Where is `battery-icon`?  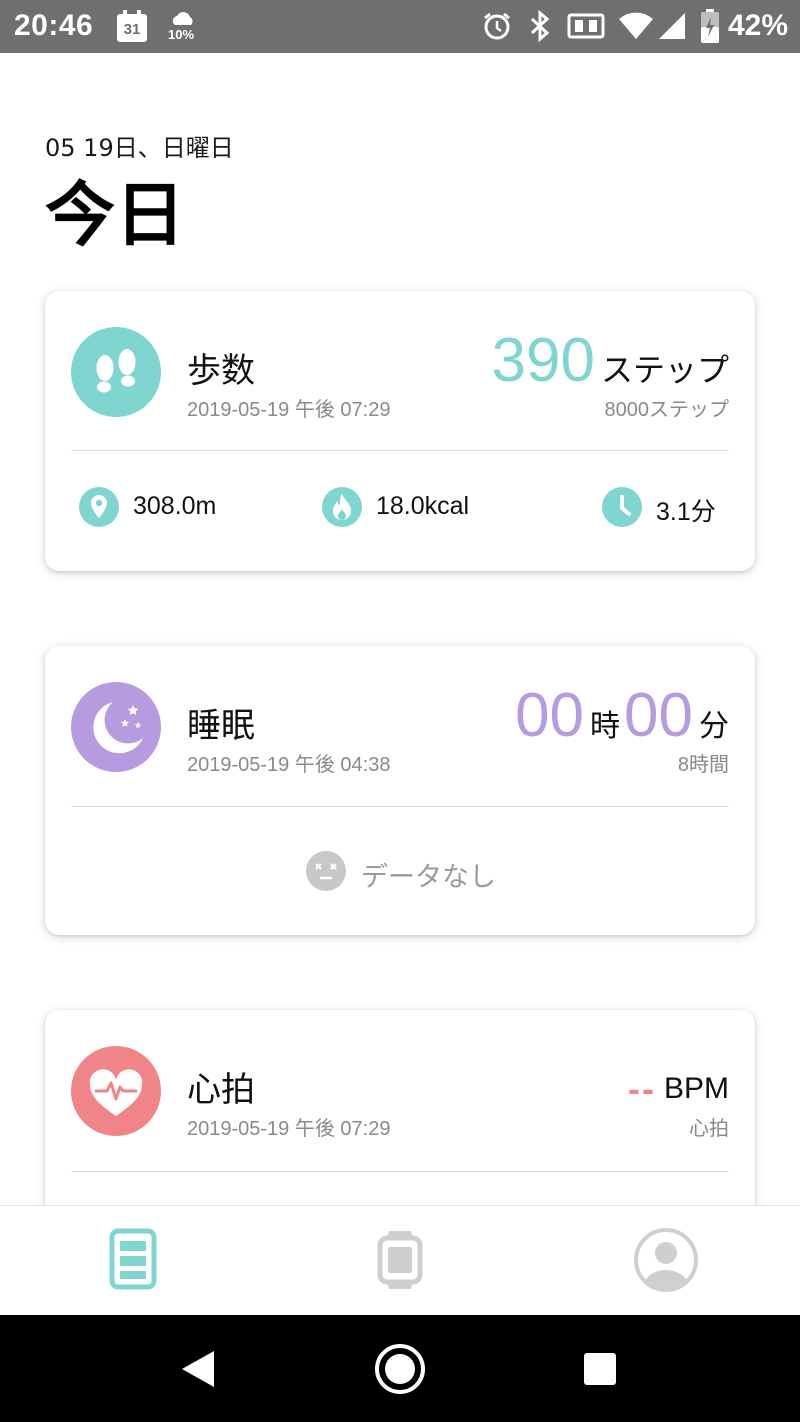
battery-icon is located at coordinates (710, 26).